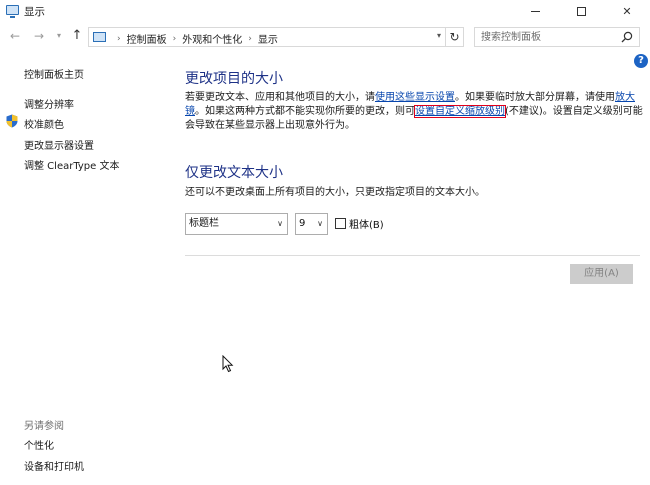 This screenshot has width=650, height=485. I want to click on refresh-icon: ↻, so click(454, 37).